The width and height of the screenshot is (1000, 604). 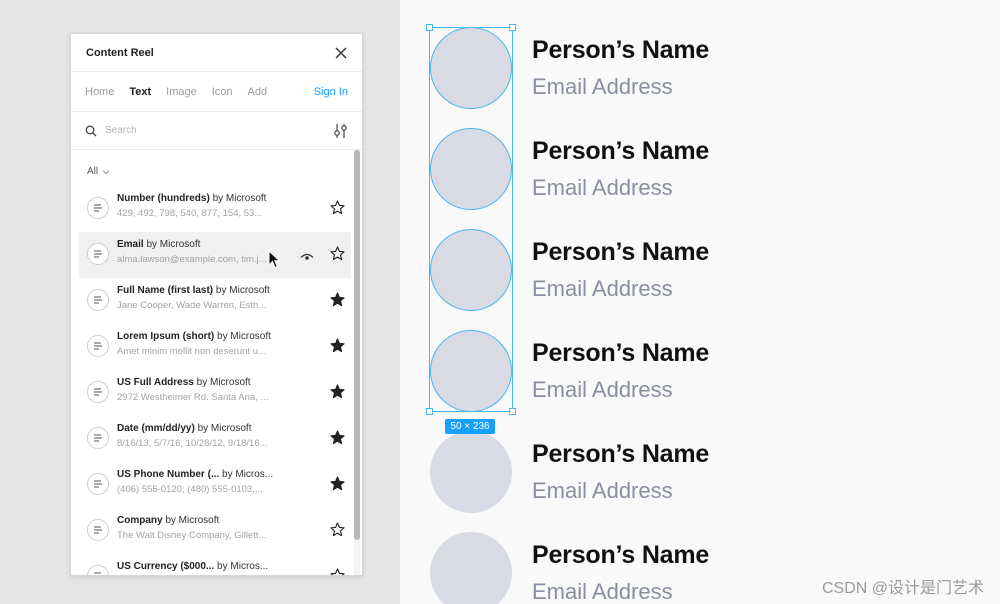 I want to click on list-item-title: Company by Microsoft, so click(x=168, y=520).